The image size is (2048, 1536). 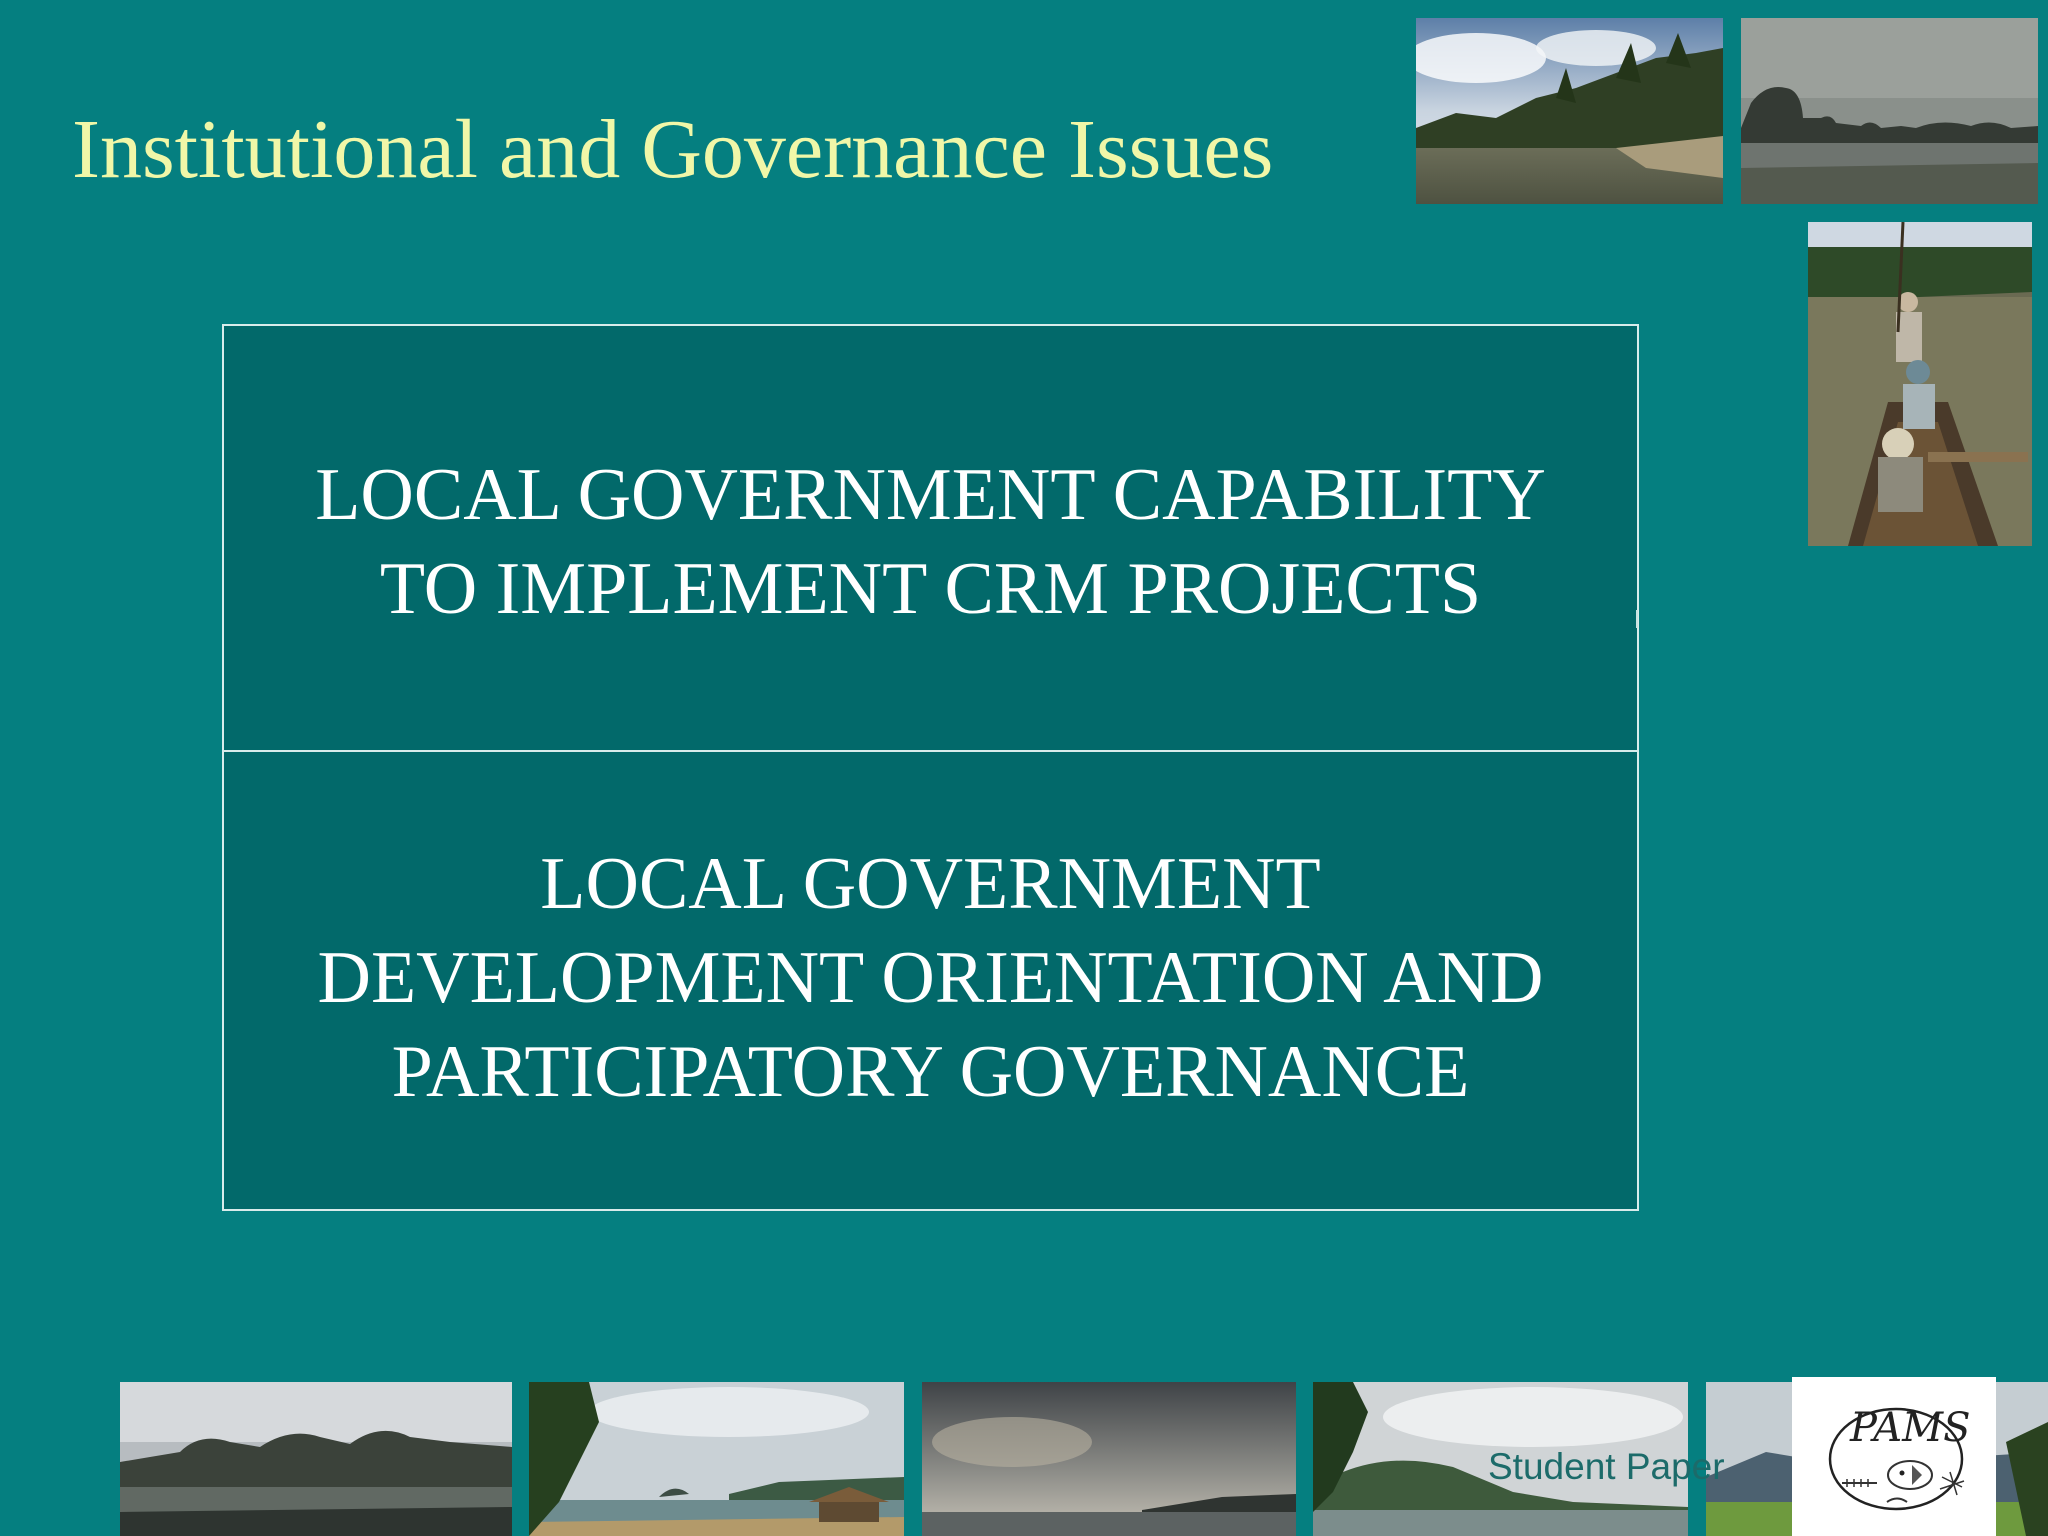 What do you see at coordinates (716, 1459) in the screenshot?
I see `beach-hut-photo` at bounding box center [716, 1459].